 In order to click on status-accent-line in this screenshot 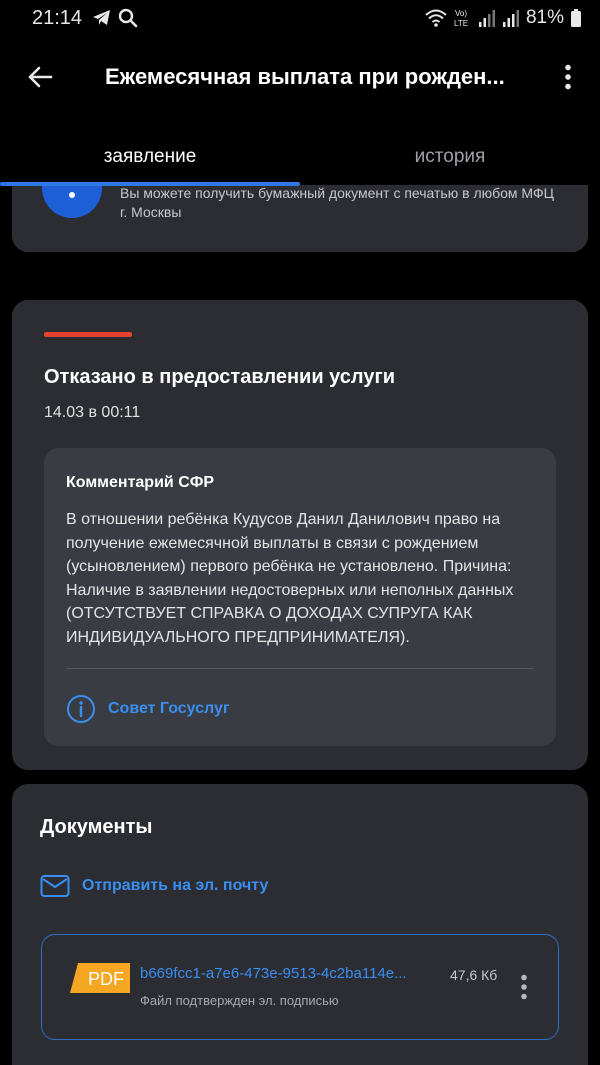, I will do `click(88, 334)`.